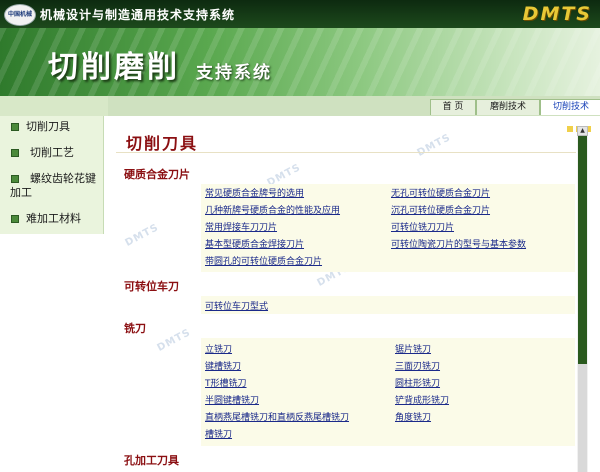 This screenshot has width=600, height=472. I want to click on tab-bar: 首 页 磨削技术 切削技术, so click(354, 106).